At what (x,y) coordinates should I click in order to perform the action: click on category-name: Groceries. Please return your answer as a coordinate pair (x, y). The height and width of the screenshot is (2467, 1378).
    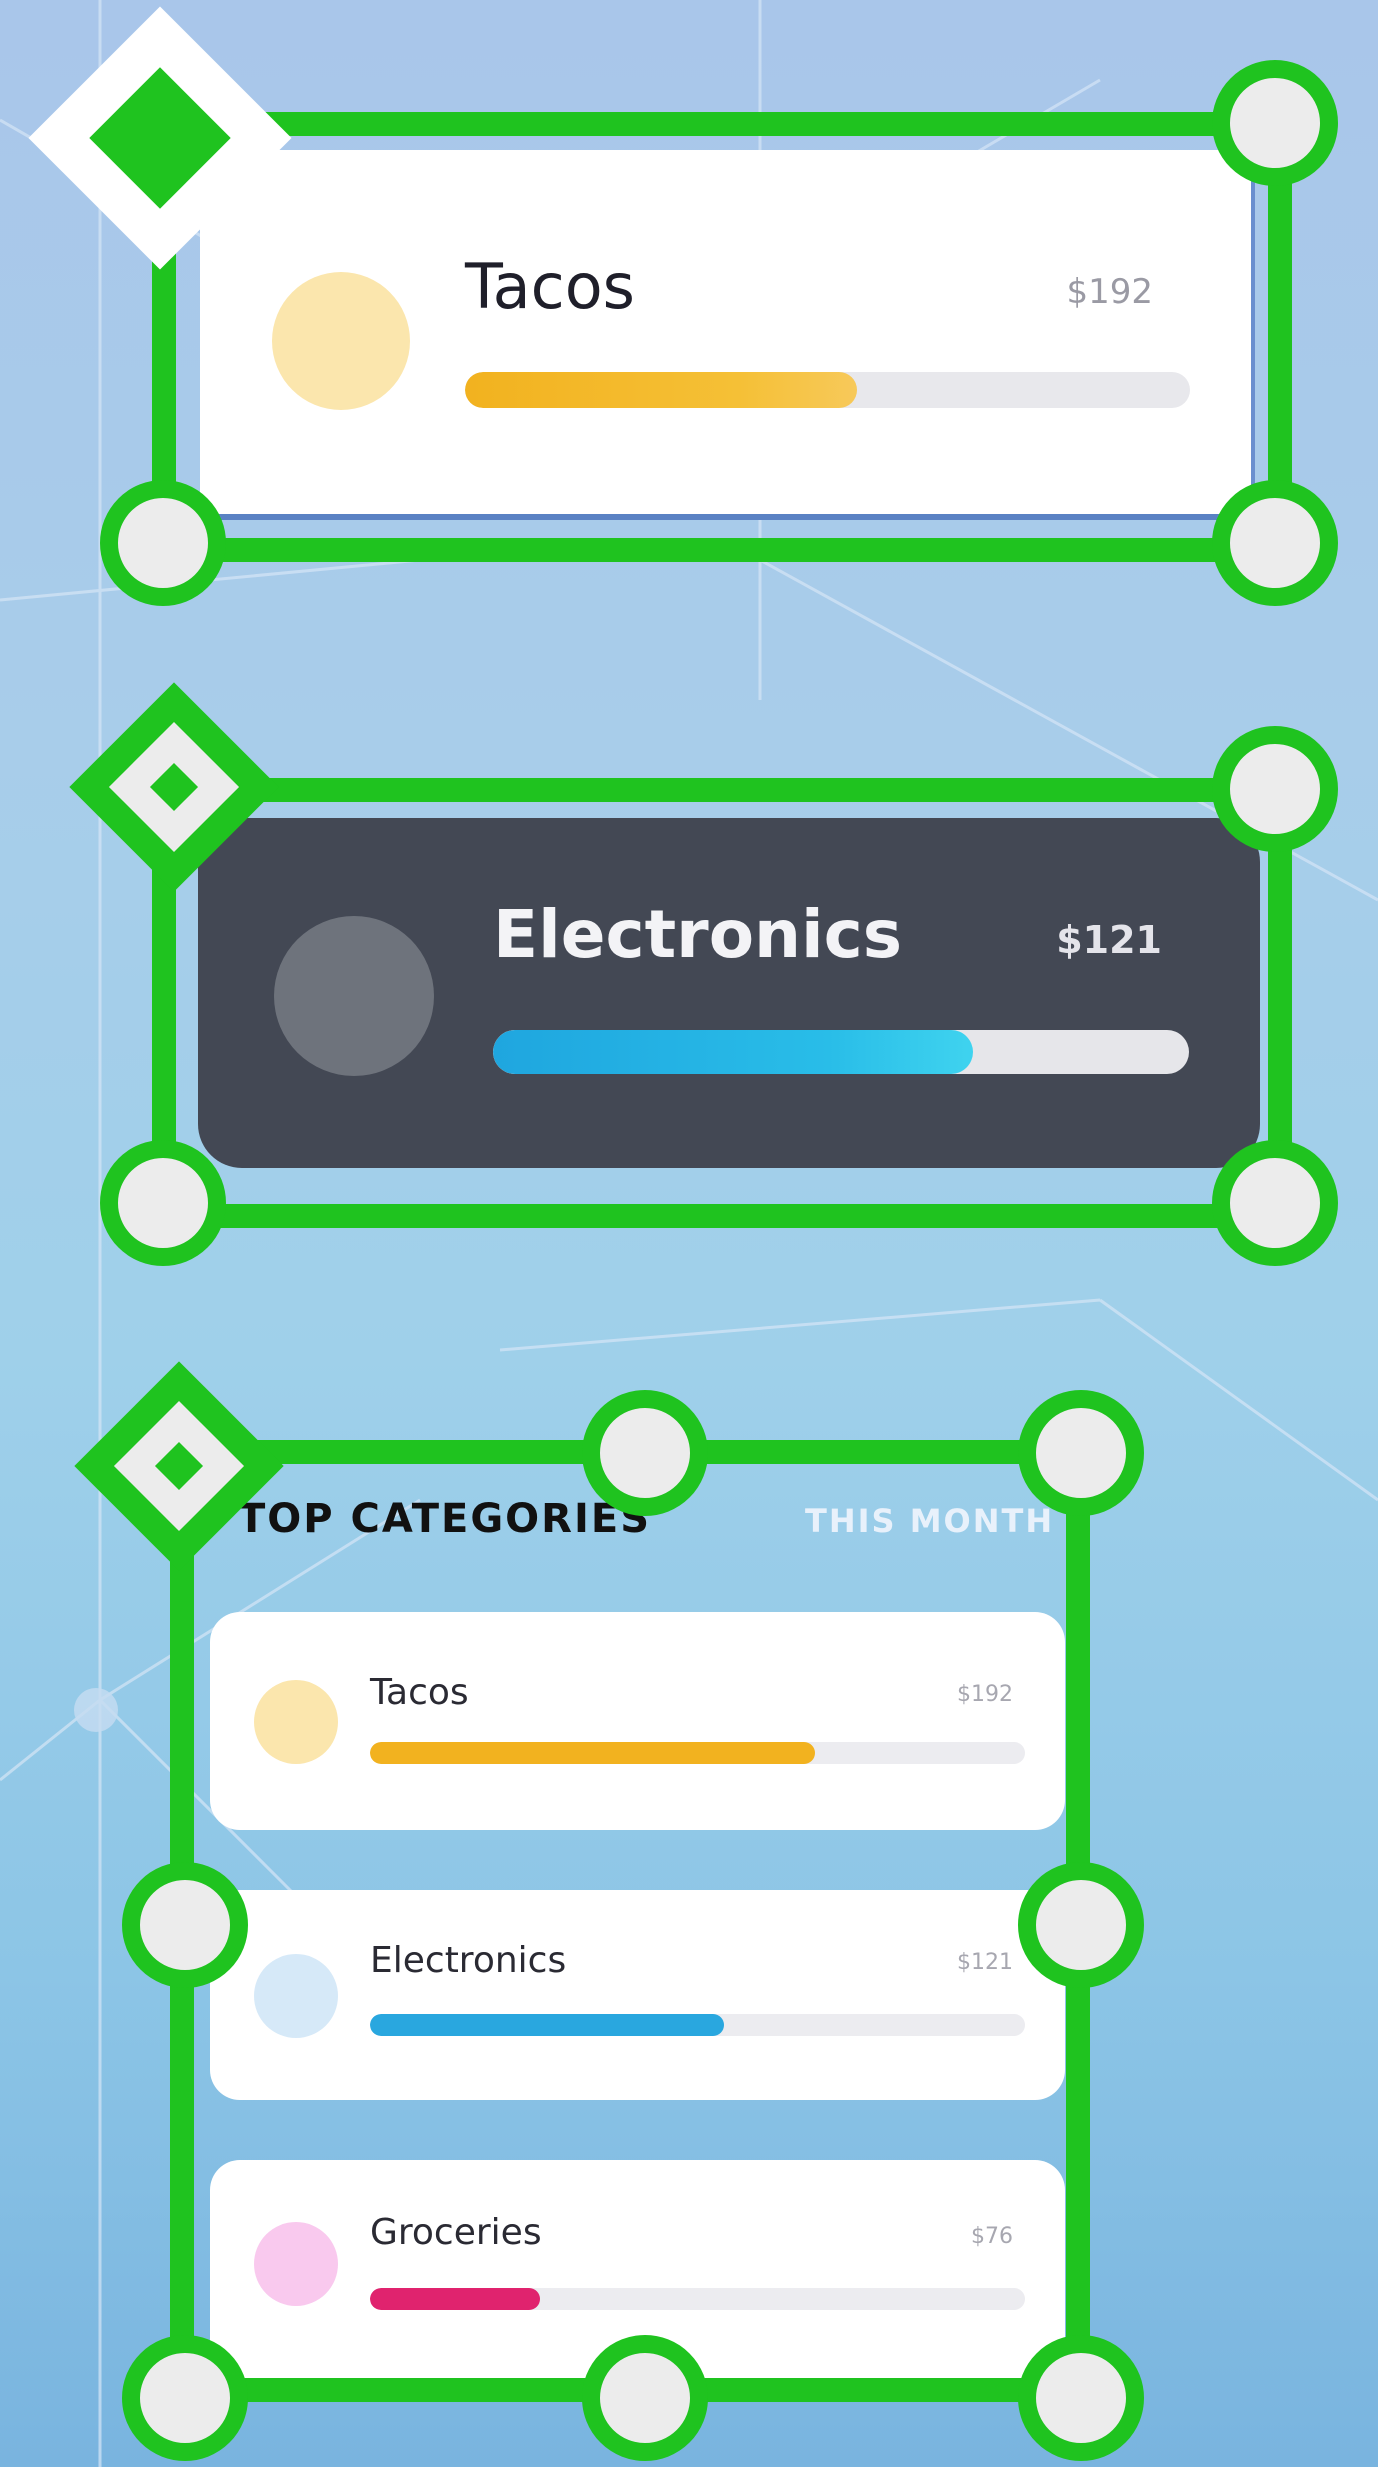
    Looking at the image, I should click on (456, 2232).